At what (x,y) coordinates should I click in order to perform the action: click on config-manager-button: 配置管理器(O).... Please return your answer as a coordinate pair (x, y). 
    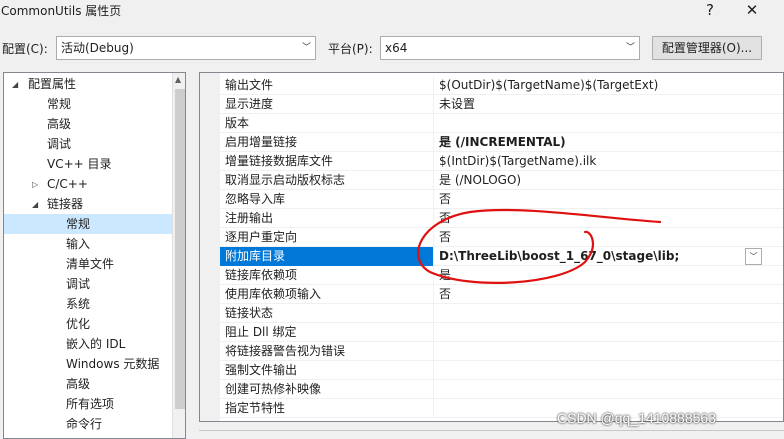
    Looking at the image, I should click on (707, 48).